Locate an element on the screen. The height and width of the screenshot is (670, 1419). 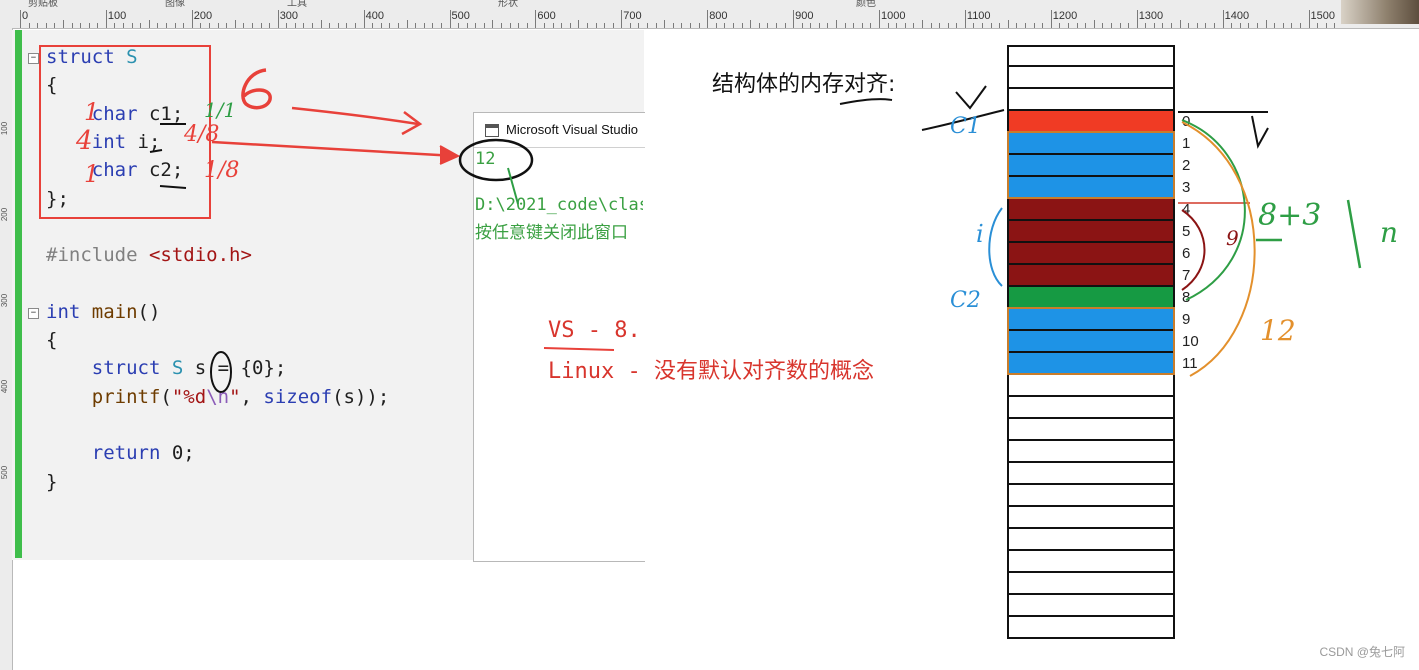
hand-c1-offsets: 1/1 is located at coordinates (220, 110).